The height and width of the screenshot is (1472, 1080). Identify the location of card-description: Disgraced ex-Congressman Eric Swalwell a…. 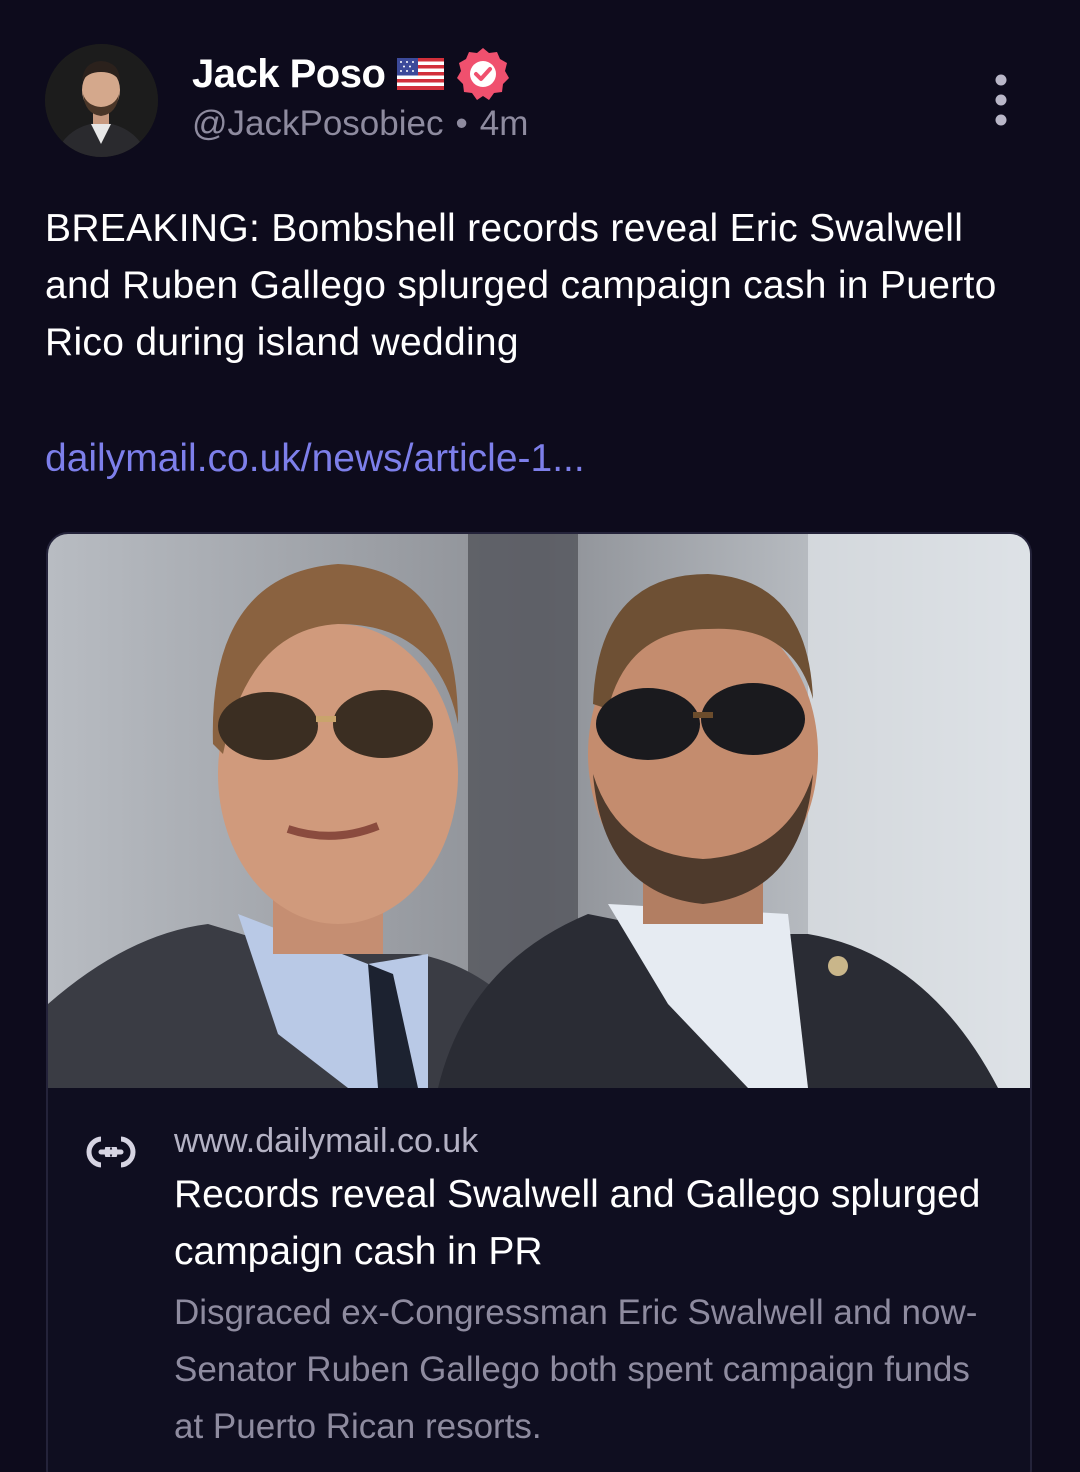
(576, 1369).